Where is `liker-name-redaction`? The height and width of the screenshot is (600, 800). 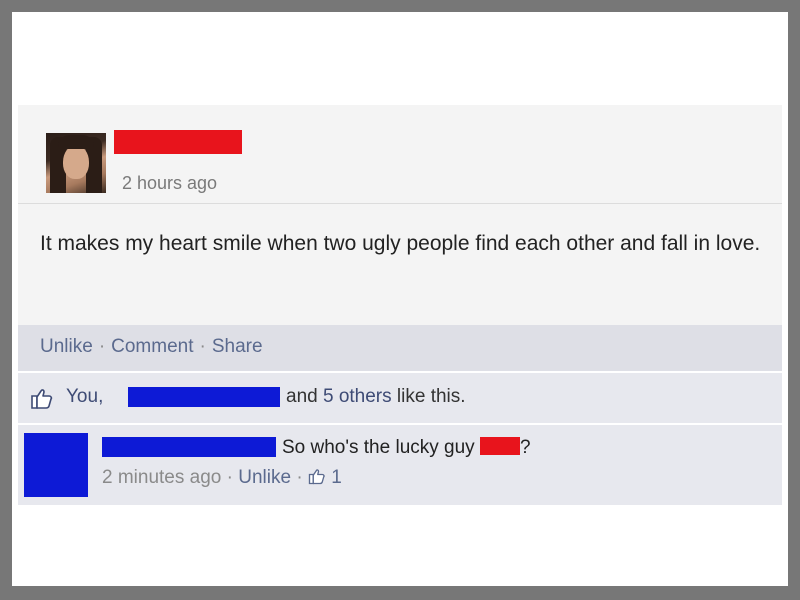
liker-name-redaction is located at coordinates (204, 397).